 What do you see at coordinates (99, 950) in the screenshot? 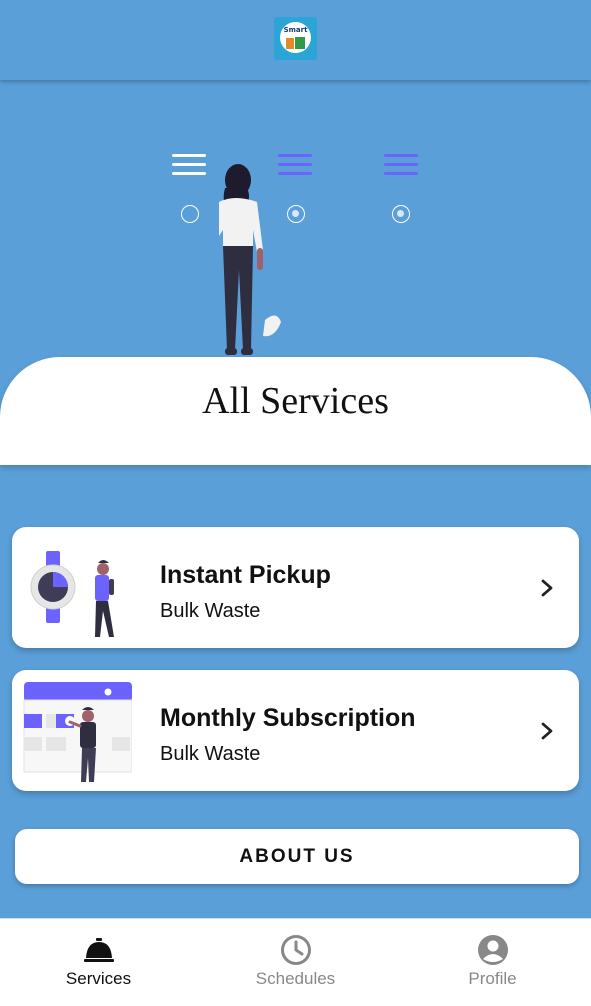
I see `room-service-bell-icon` at bounding box center [99, 950].